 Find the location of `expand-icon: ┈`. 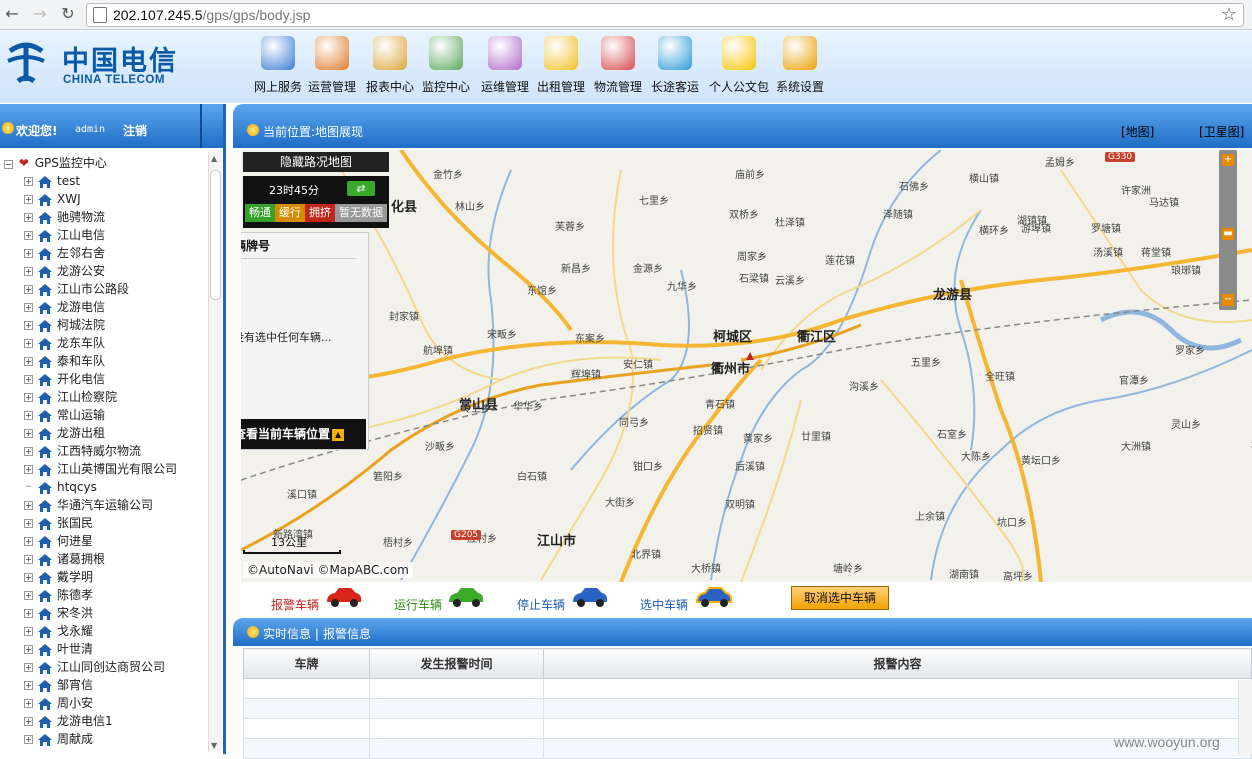

expand-icon: ┈ is located at coordinates (28, 487).